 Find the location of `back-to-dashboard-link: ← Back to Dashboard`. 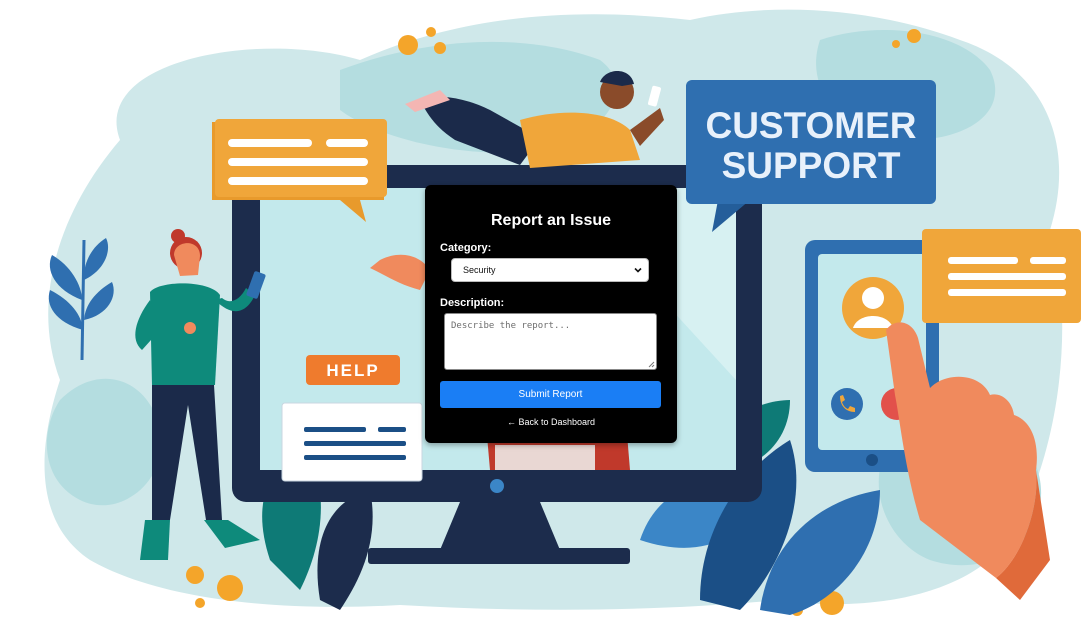

back-to-dashboard-link: ← Back to Dashboard is located at coordinates (551, 422).